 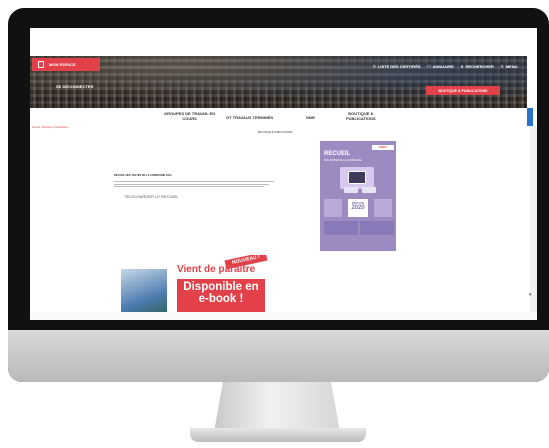 I want to click on search-icon: ⌕, so click(x=462, y=67).